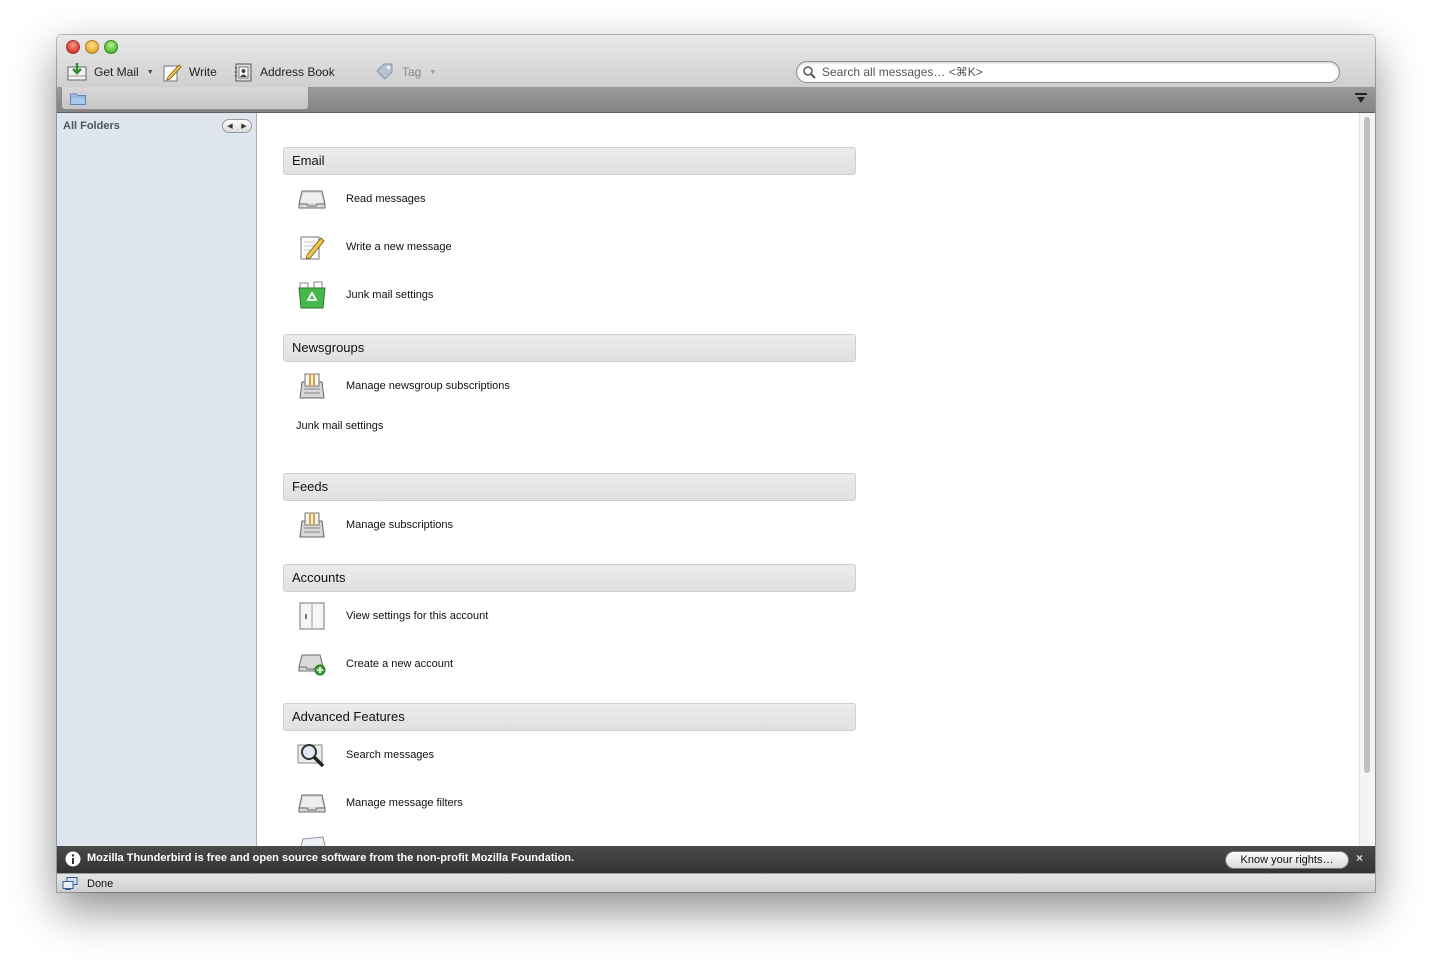 Image resolution: width=1432 pixels, height=972 pixels. I want to click on section-newsgroups-title: Newsgroups, so click(328, 347).